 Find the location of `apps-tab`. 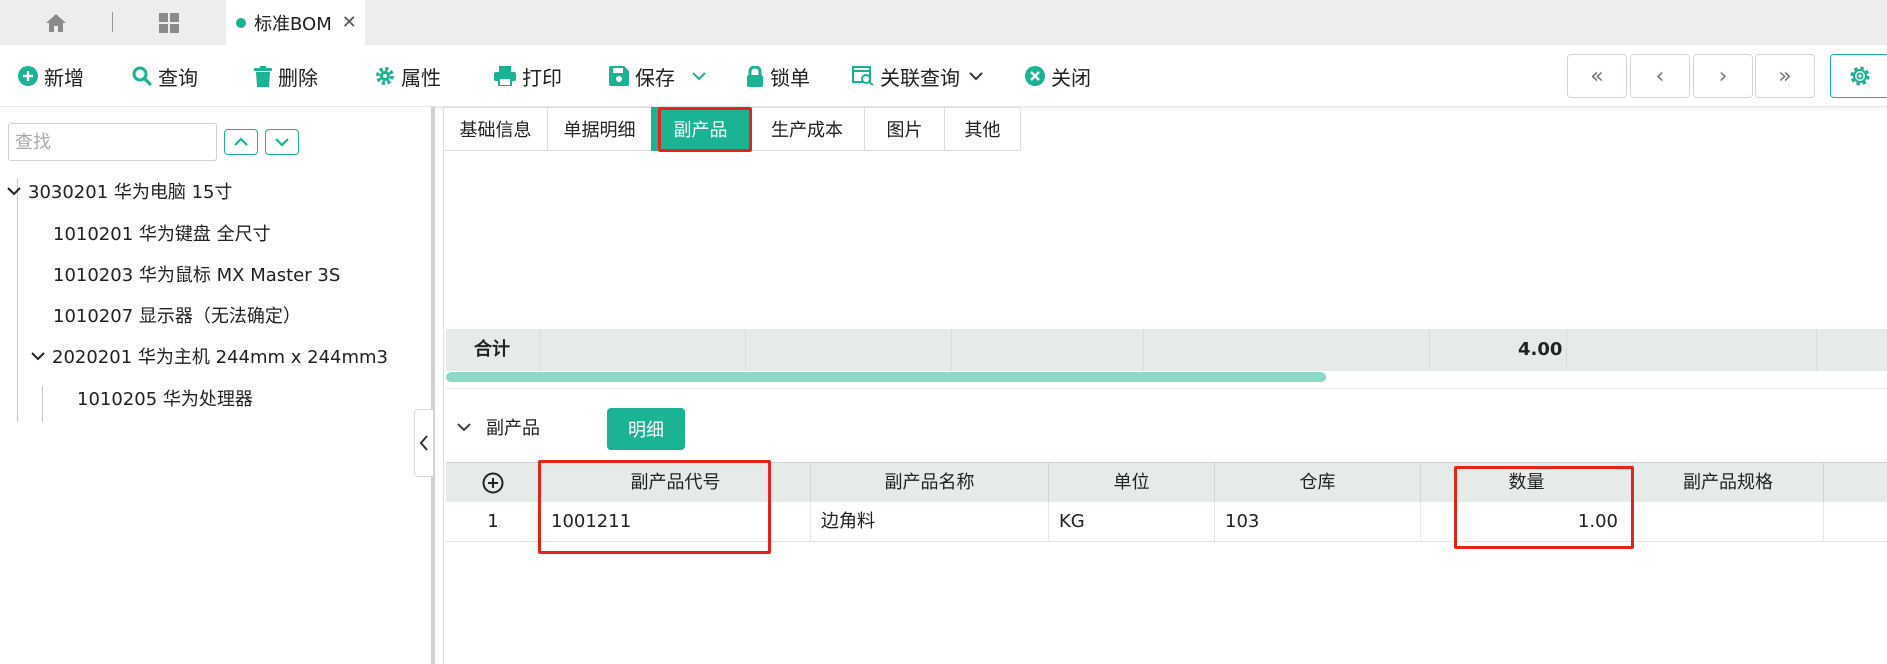

apps-tab is located at coordinates (169, 22).